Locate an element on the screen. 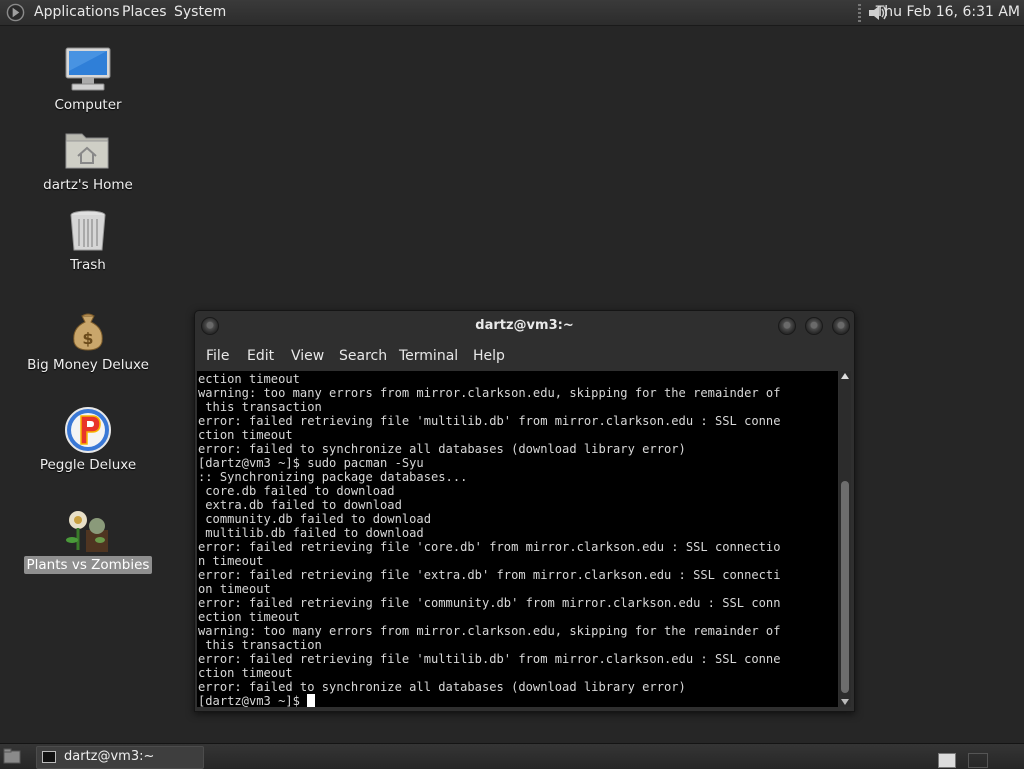 The image size is (1024, 769). terminal-line: core.db failed to download is located at coordinates (296, 491).